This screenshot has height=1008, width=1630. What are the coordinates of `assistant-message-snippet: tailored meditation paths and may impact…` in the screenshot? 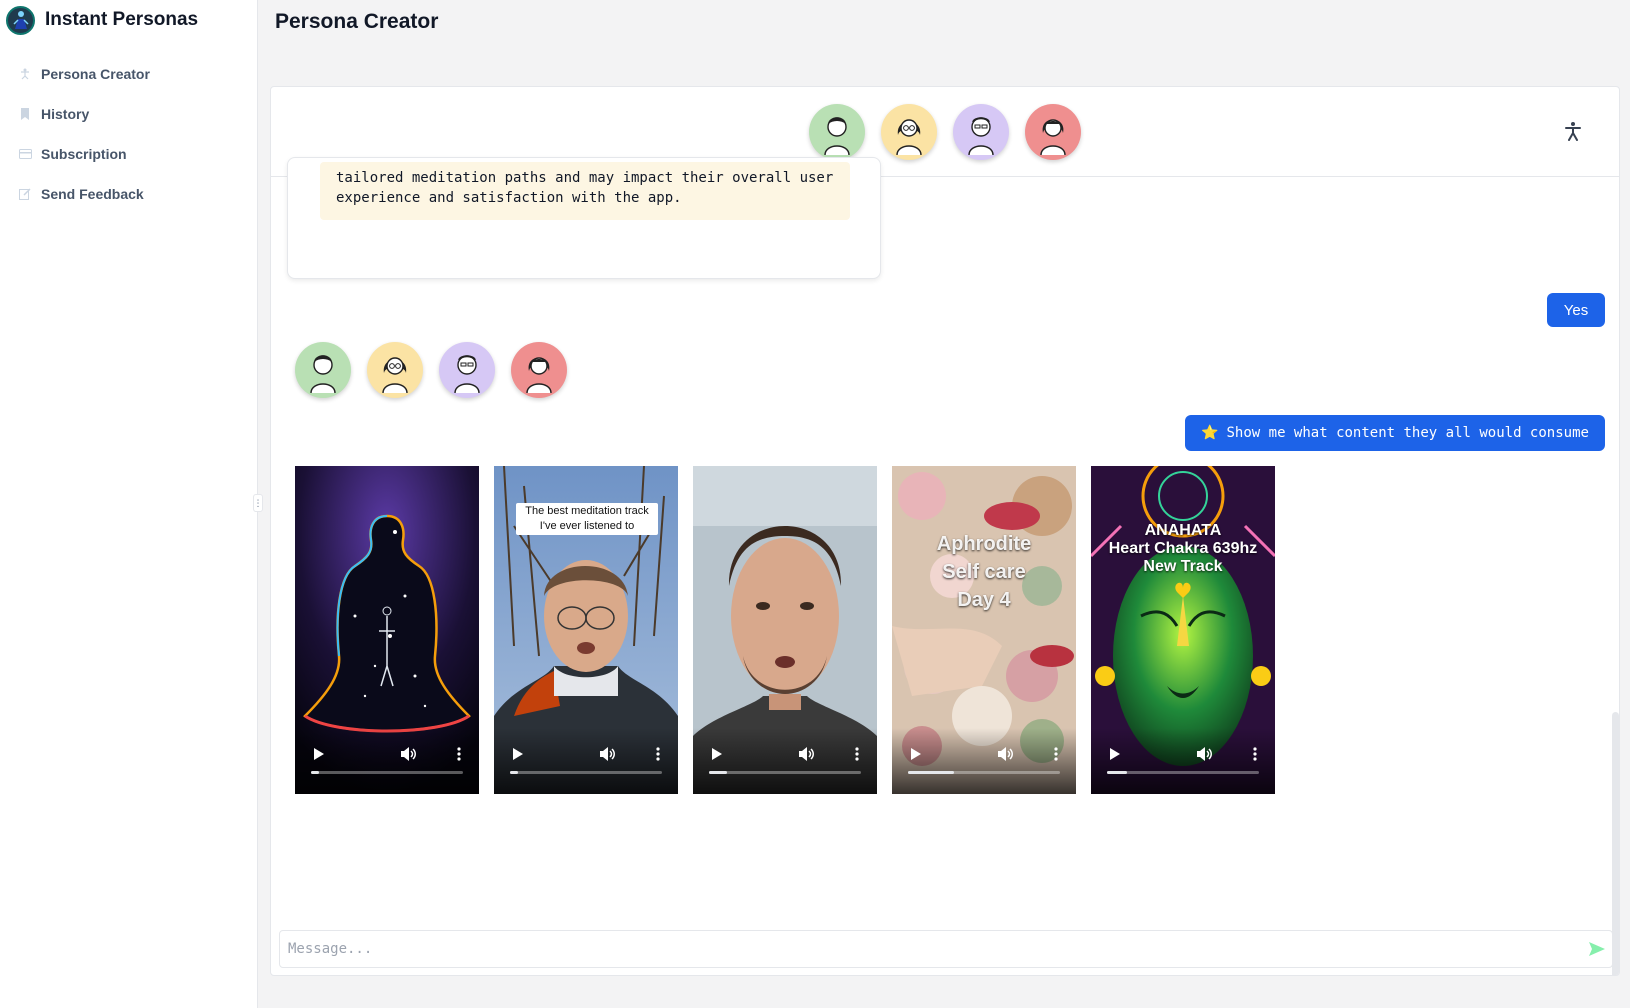 It's located at (585, 191).